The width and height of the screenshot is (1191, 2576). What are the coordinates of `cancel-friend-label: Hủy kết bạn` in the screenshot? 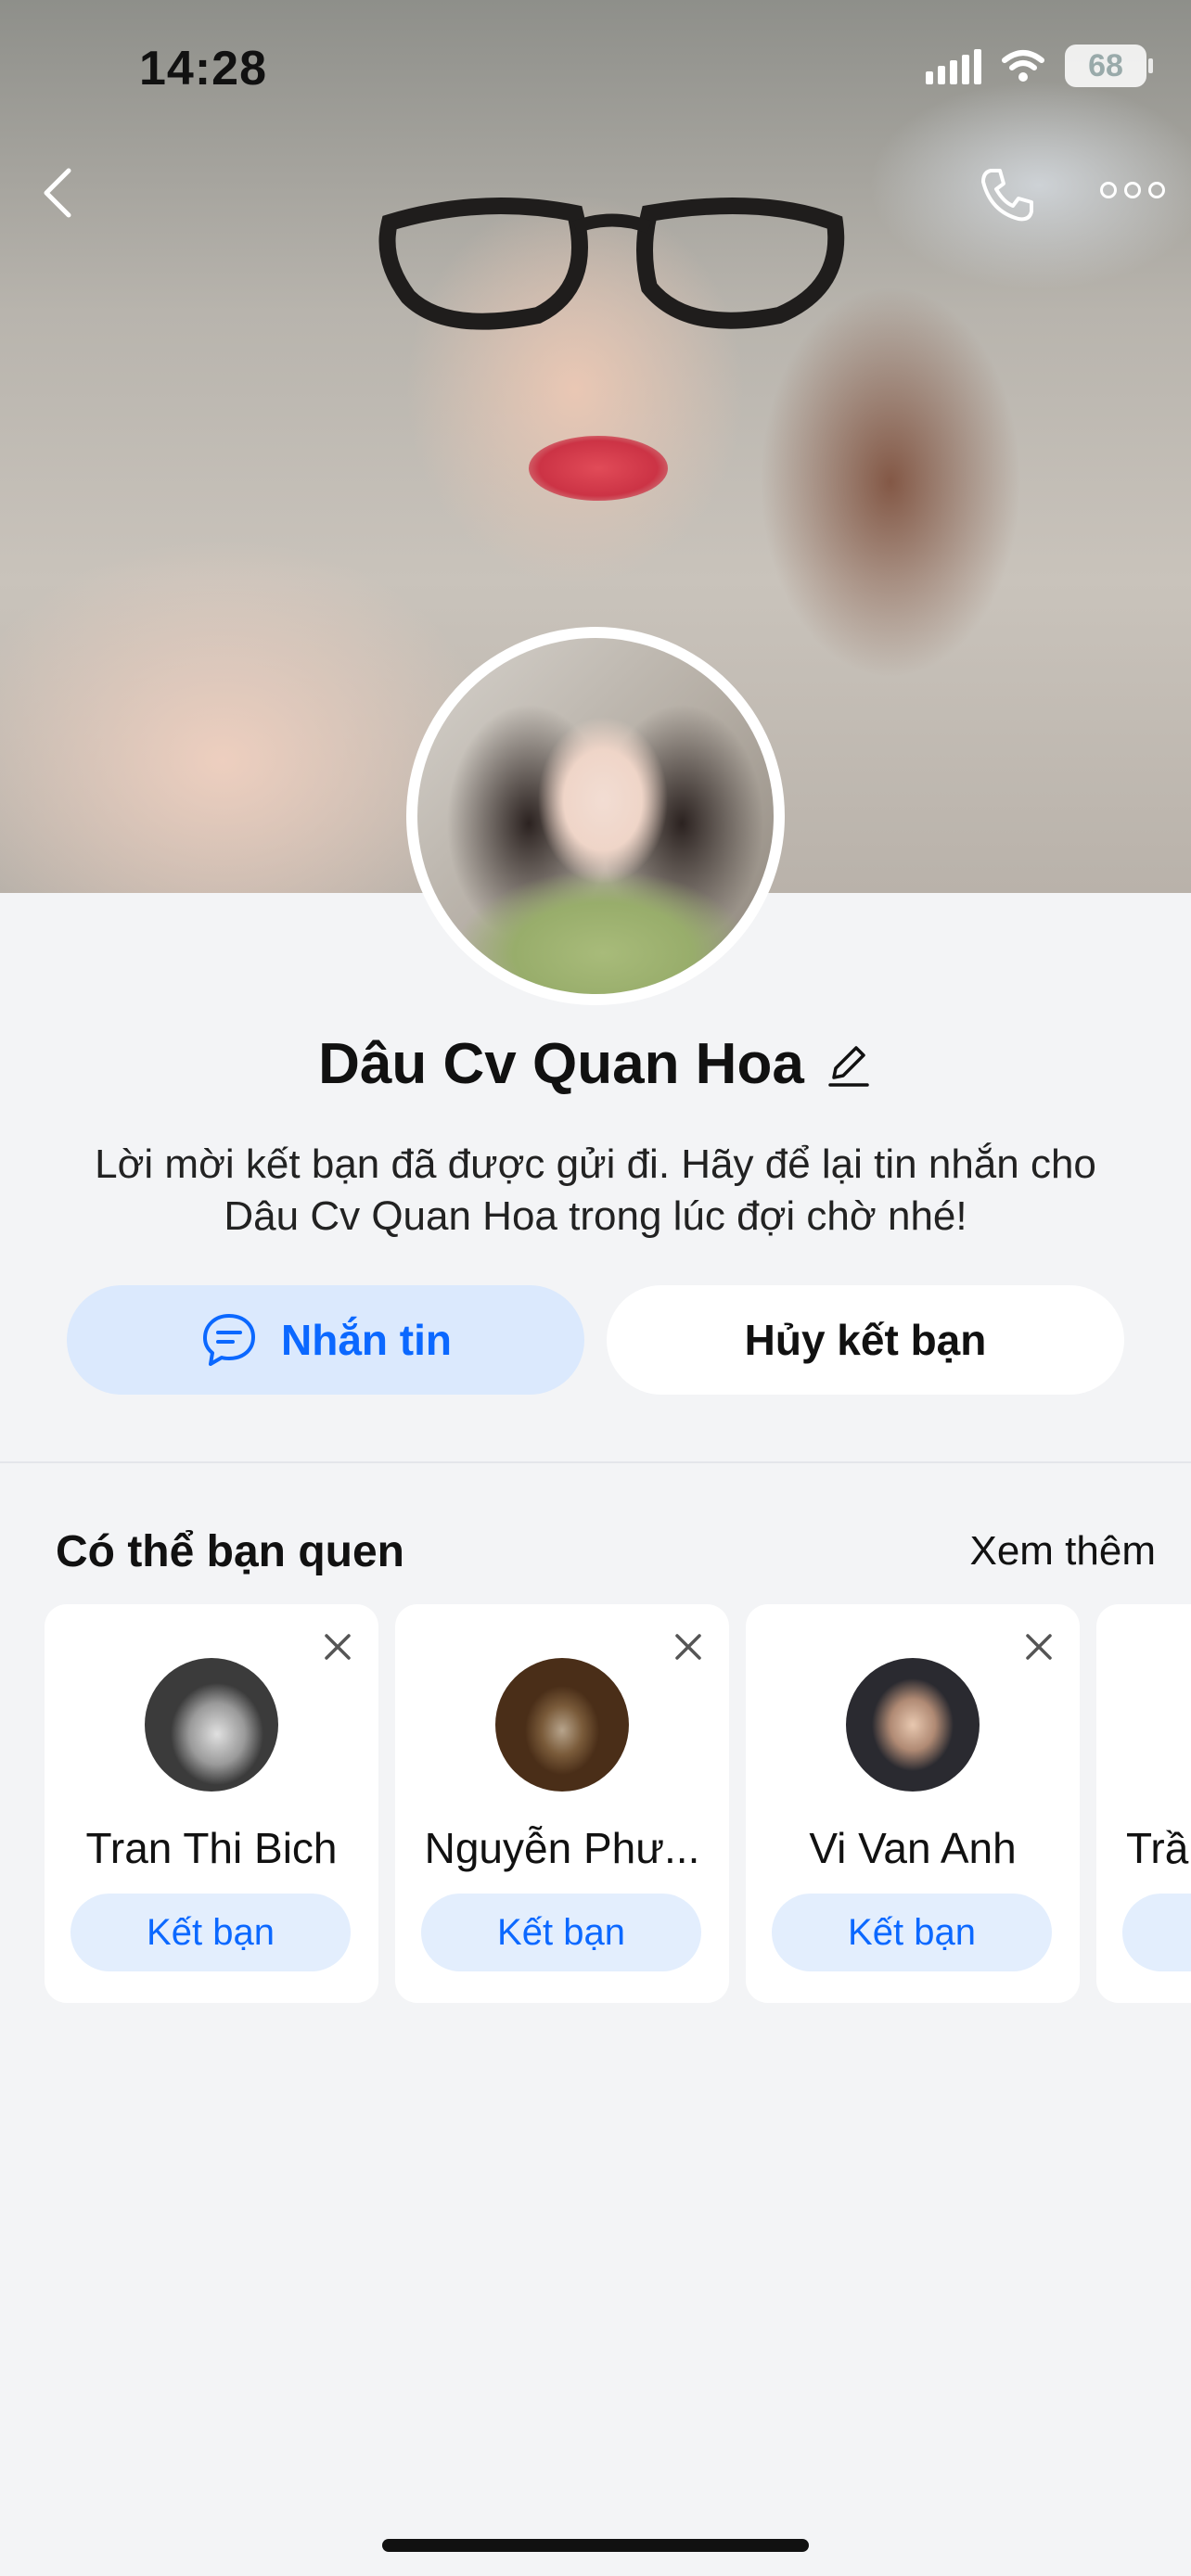 It's located at (866, 1340).